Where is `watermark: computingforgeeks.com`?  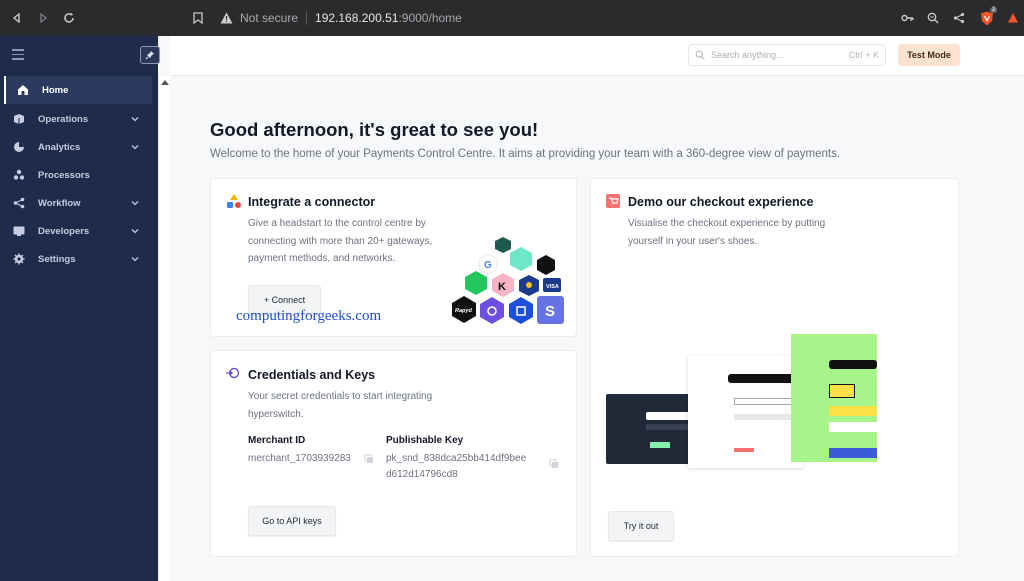 watermark: computingforgeeks.com is located at coordinates (309, 316).